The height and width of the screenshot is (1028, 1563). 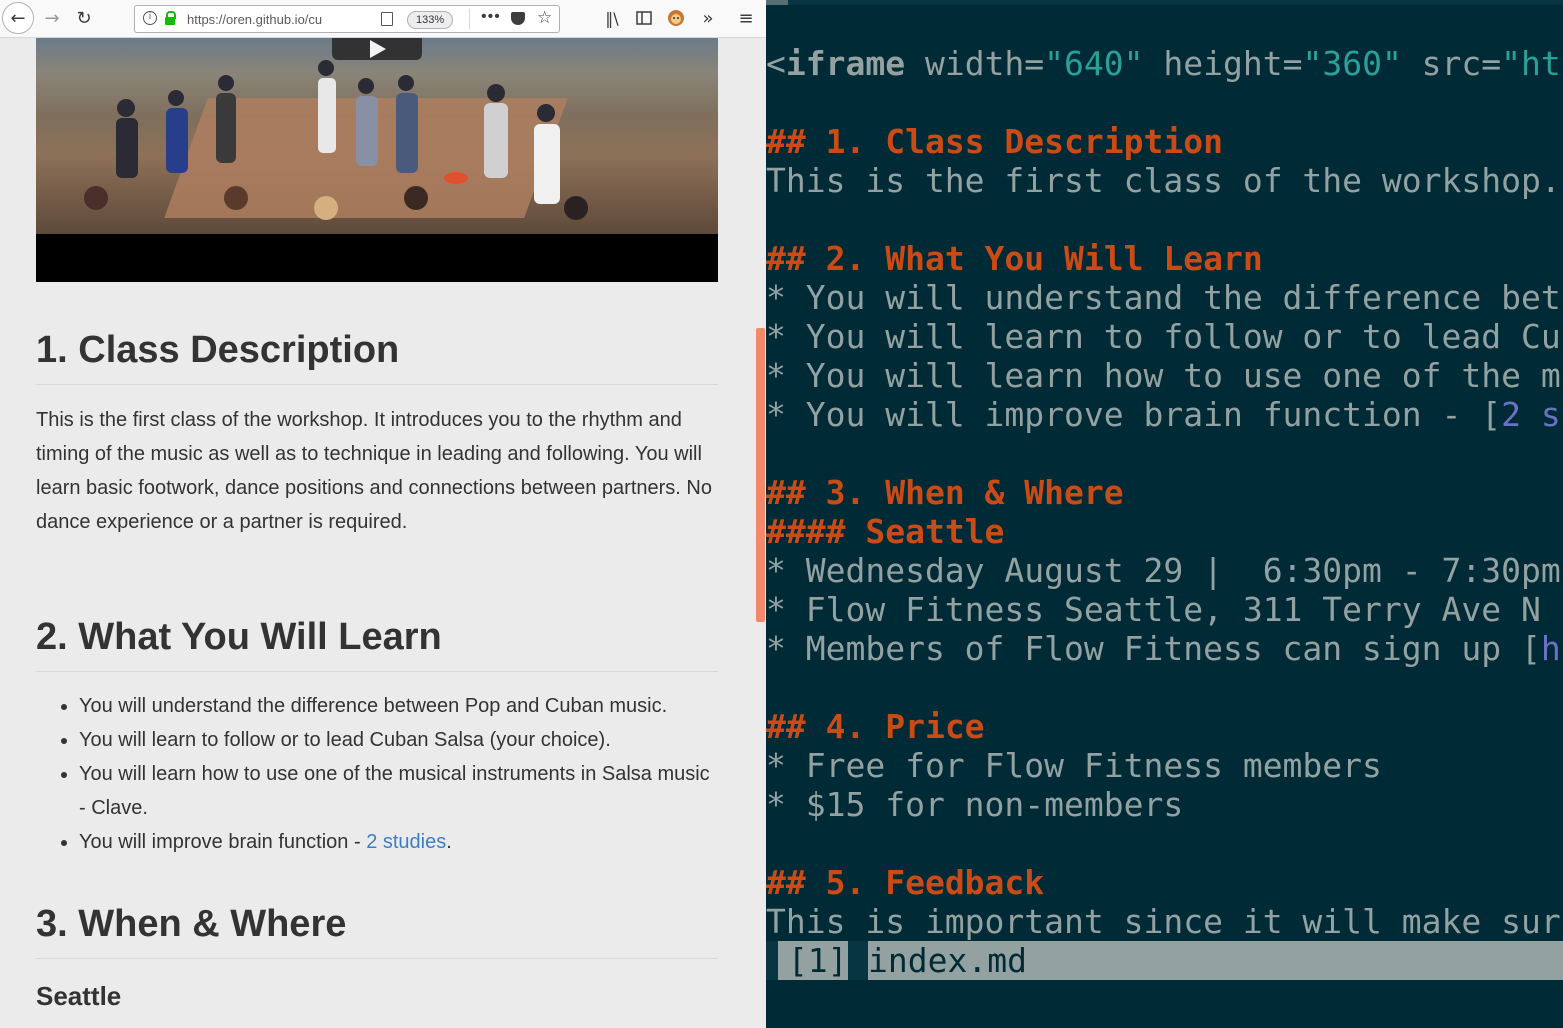 What do you see at coordinates (170, 18) in the screenshot?
I see `lock-icon` at bounding box center [170, 18].